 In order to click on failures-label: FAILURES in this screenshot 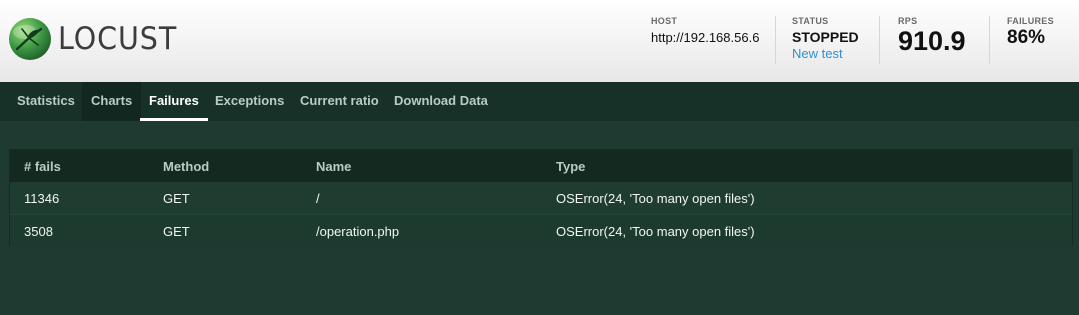, I will do `click(1030, 21)`.